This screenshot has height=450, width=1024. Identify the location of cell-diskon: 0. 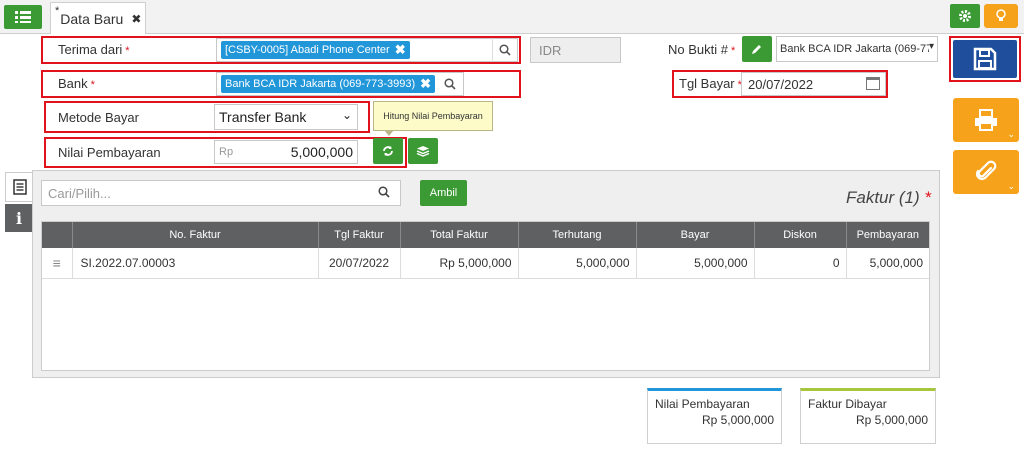
(800, 263).